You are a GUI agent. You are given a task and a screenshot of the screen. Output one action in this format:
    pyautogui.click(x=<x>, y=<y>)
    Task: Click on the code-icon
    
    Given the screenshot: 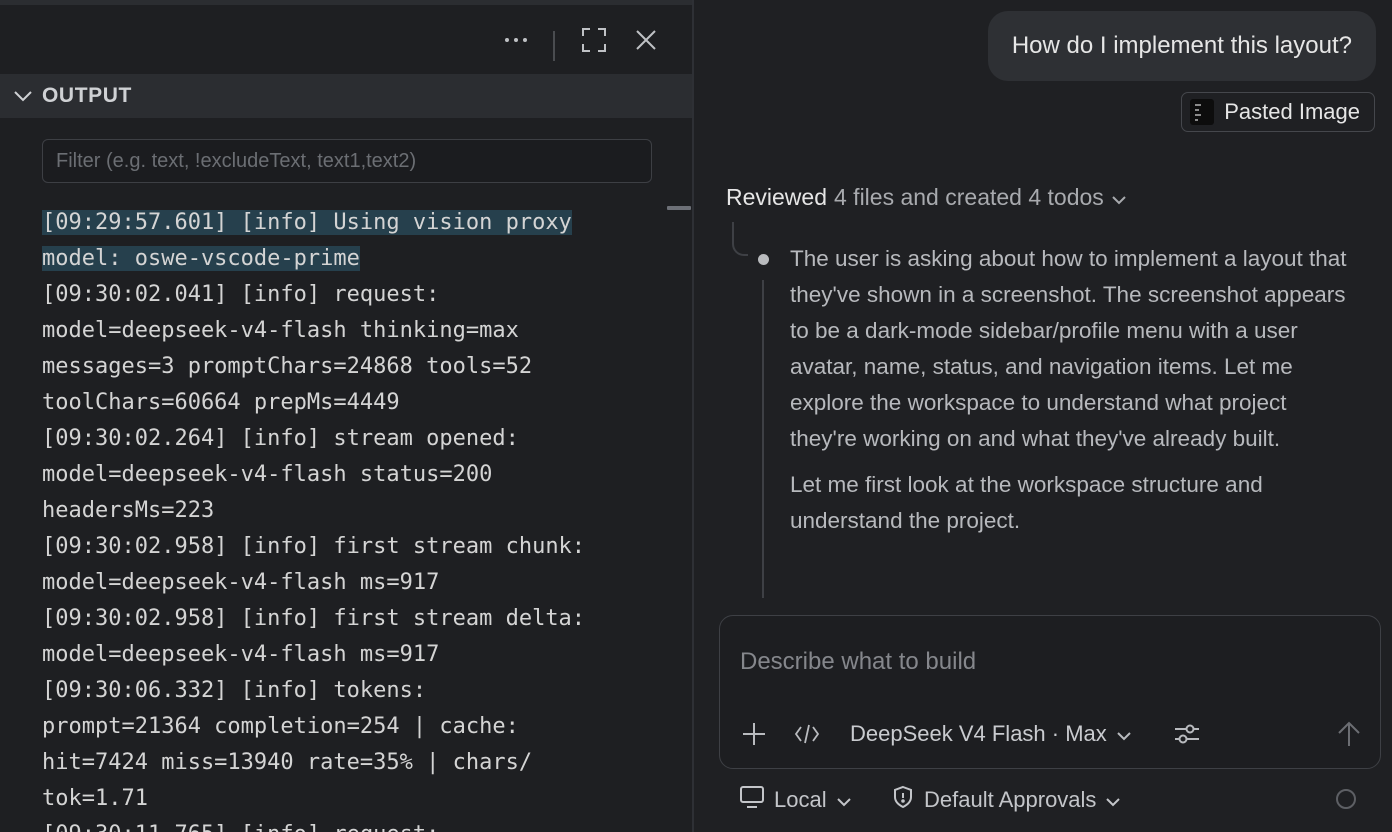 What is the action you would take?
    pyautogui.click(x=807, y=734)
    